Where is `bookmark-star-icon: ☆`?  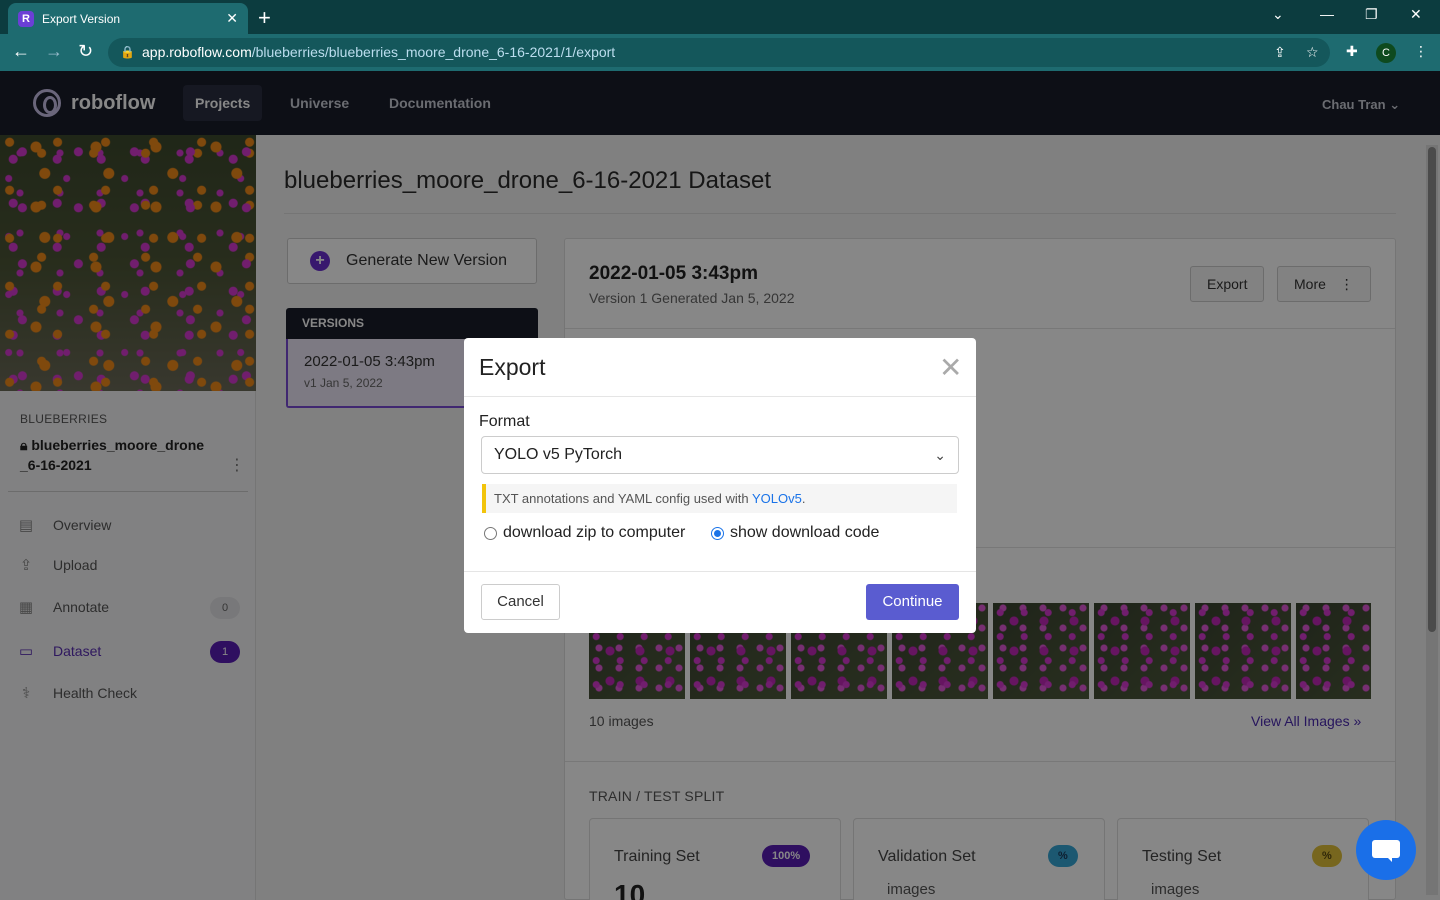 bookmark-star-icon: ☆ is located at coordinates (1312, 52).